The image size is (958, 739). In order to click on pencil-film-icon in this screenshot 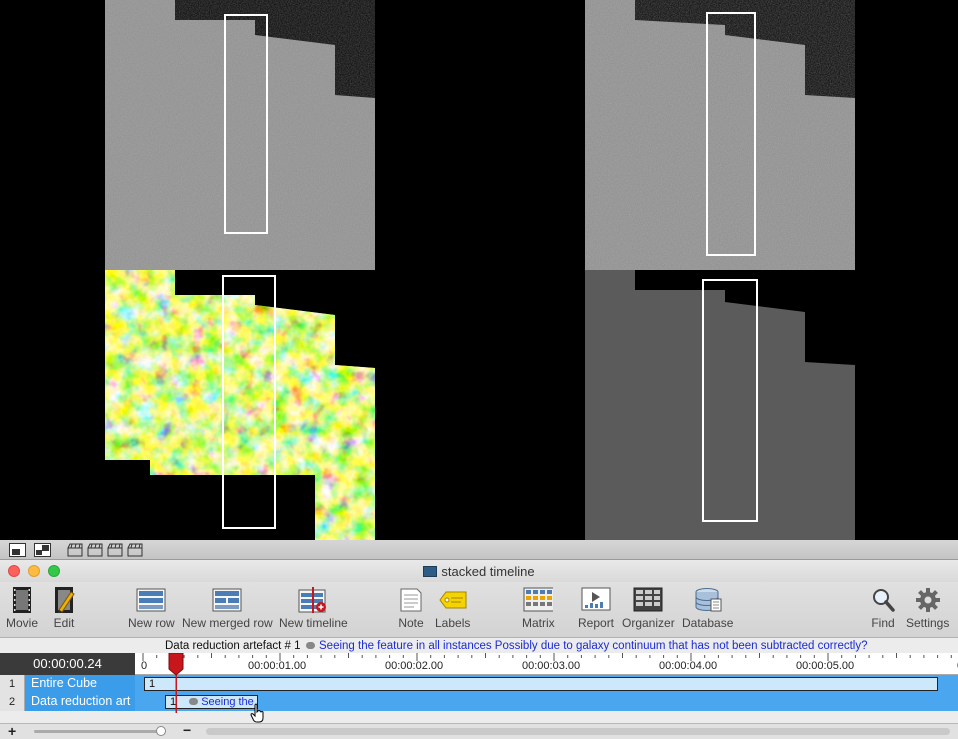, I will do `click(64, 600)`.